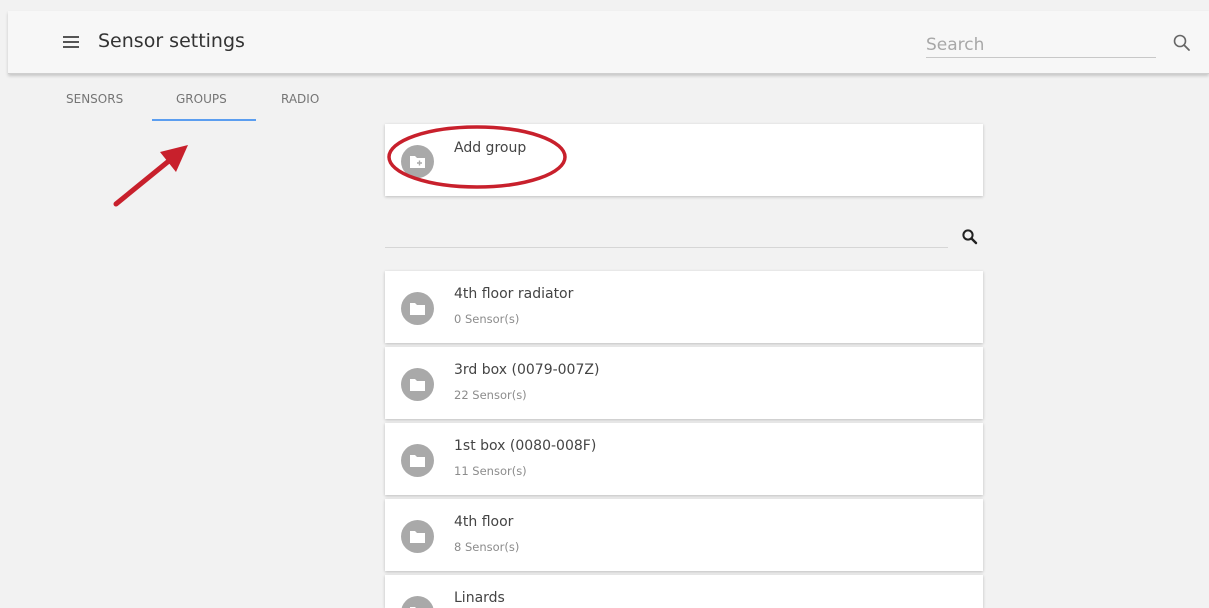  What do you see at coordinates (525, 446) in the screenshot?
I see `group-name: 1st box (0080-008F)` at bounding box center [525, 446].